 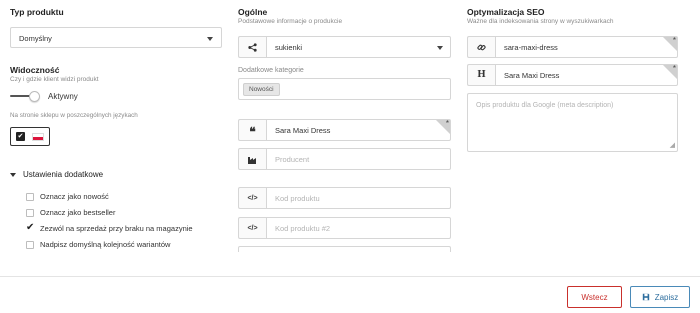 What do you see at coordinates (532, 75) in the screenshot?
I see `seo-title-value: Sara Maxi Dress` at bounding box center [532, 75].